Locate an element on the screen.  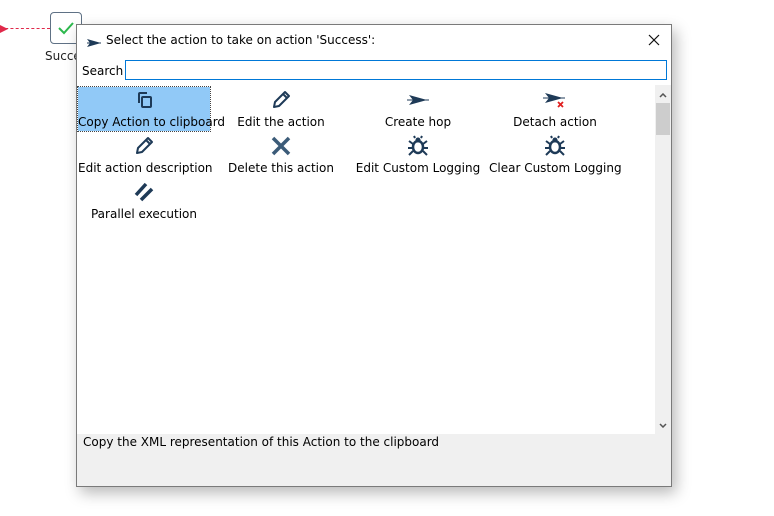
chevron-down-icon is located at coordinates (663, 425).